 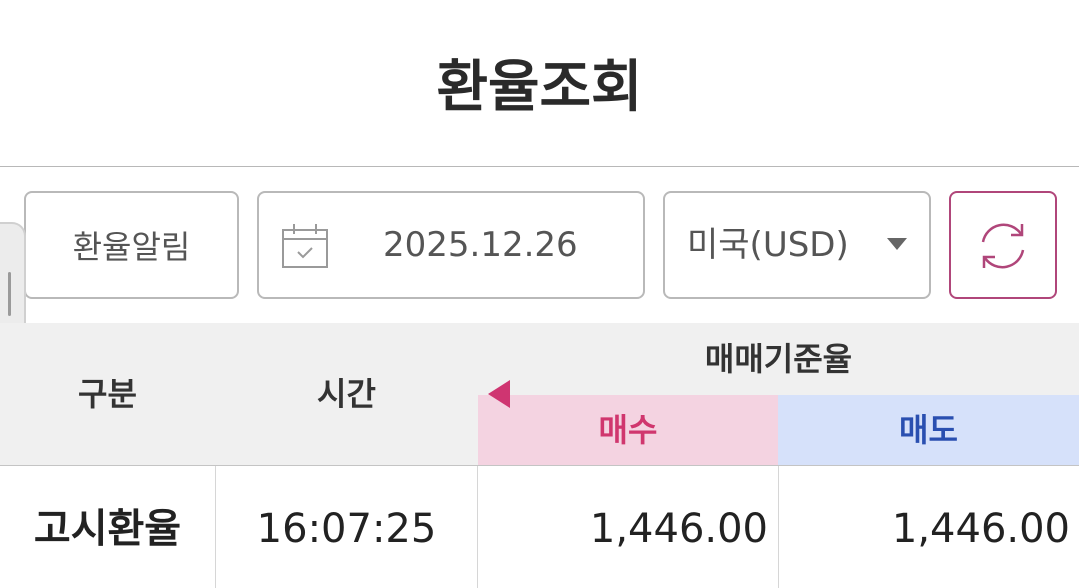 What do you see at coordinates (107, 394) in the screenshot?
I see `header-category: 구분` at bounding box center [107, 394].